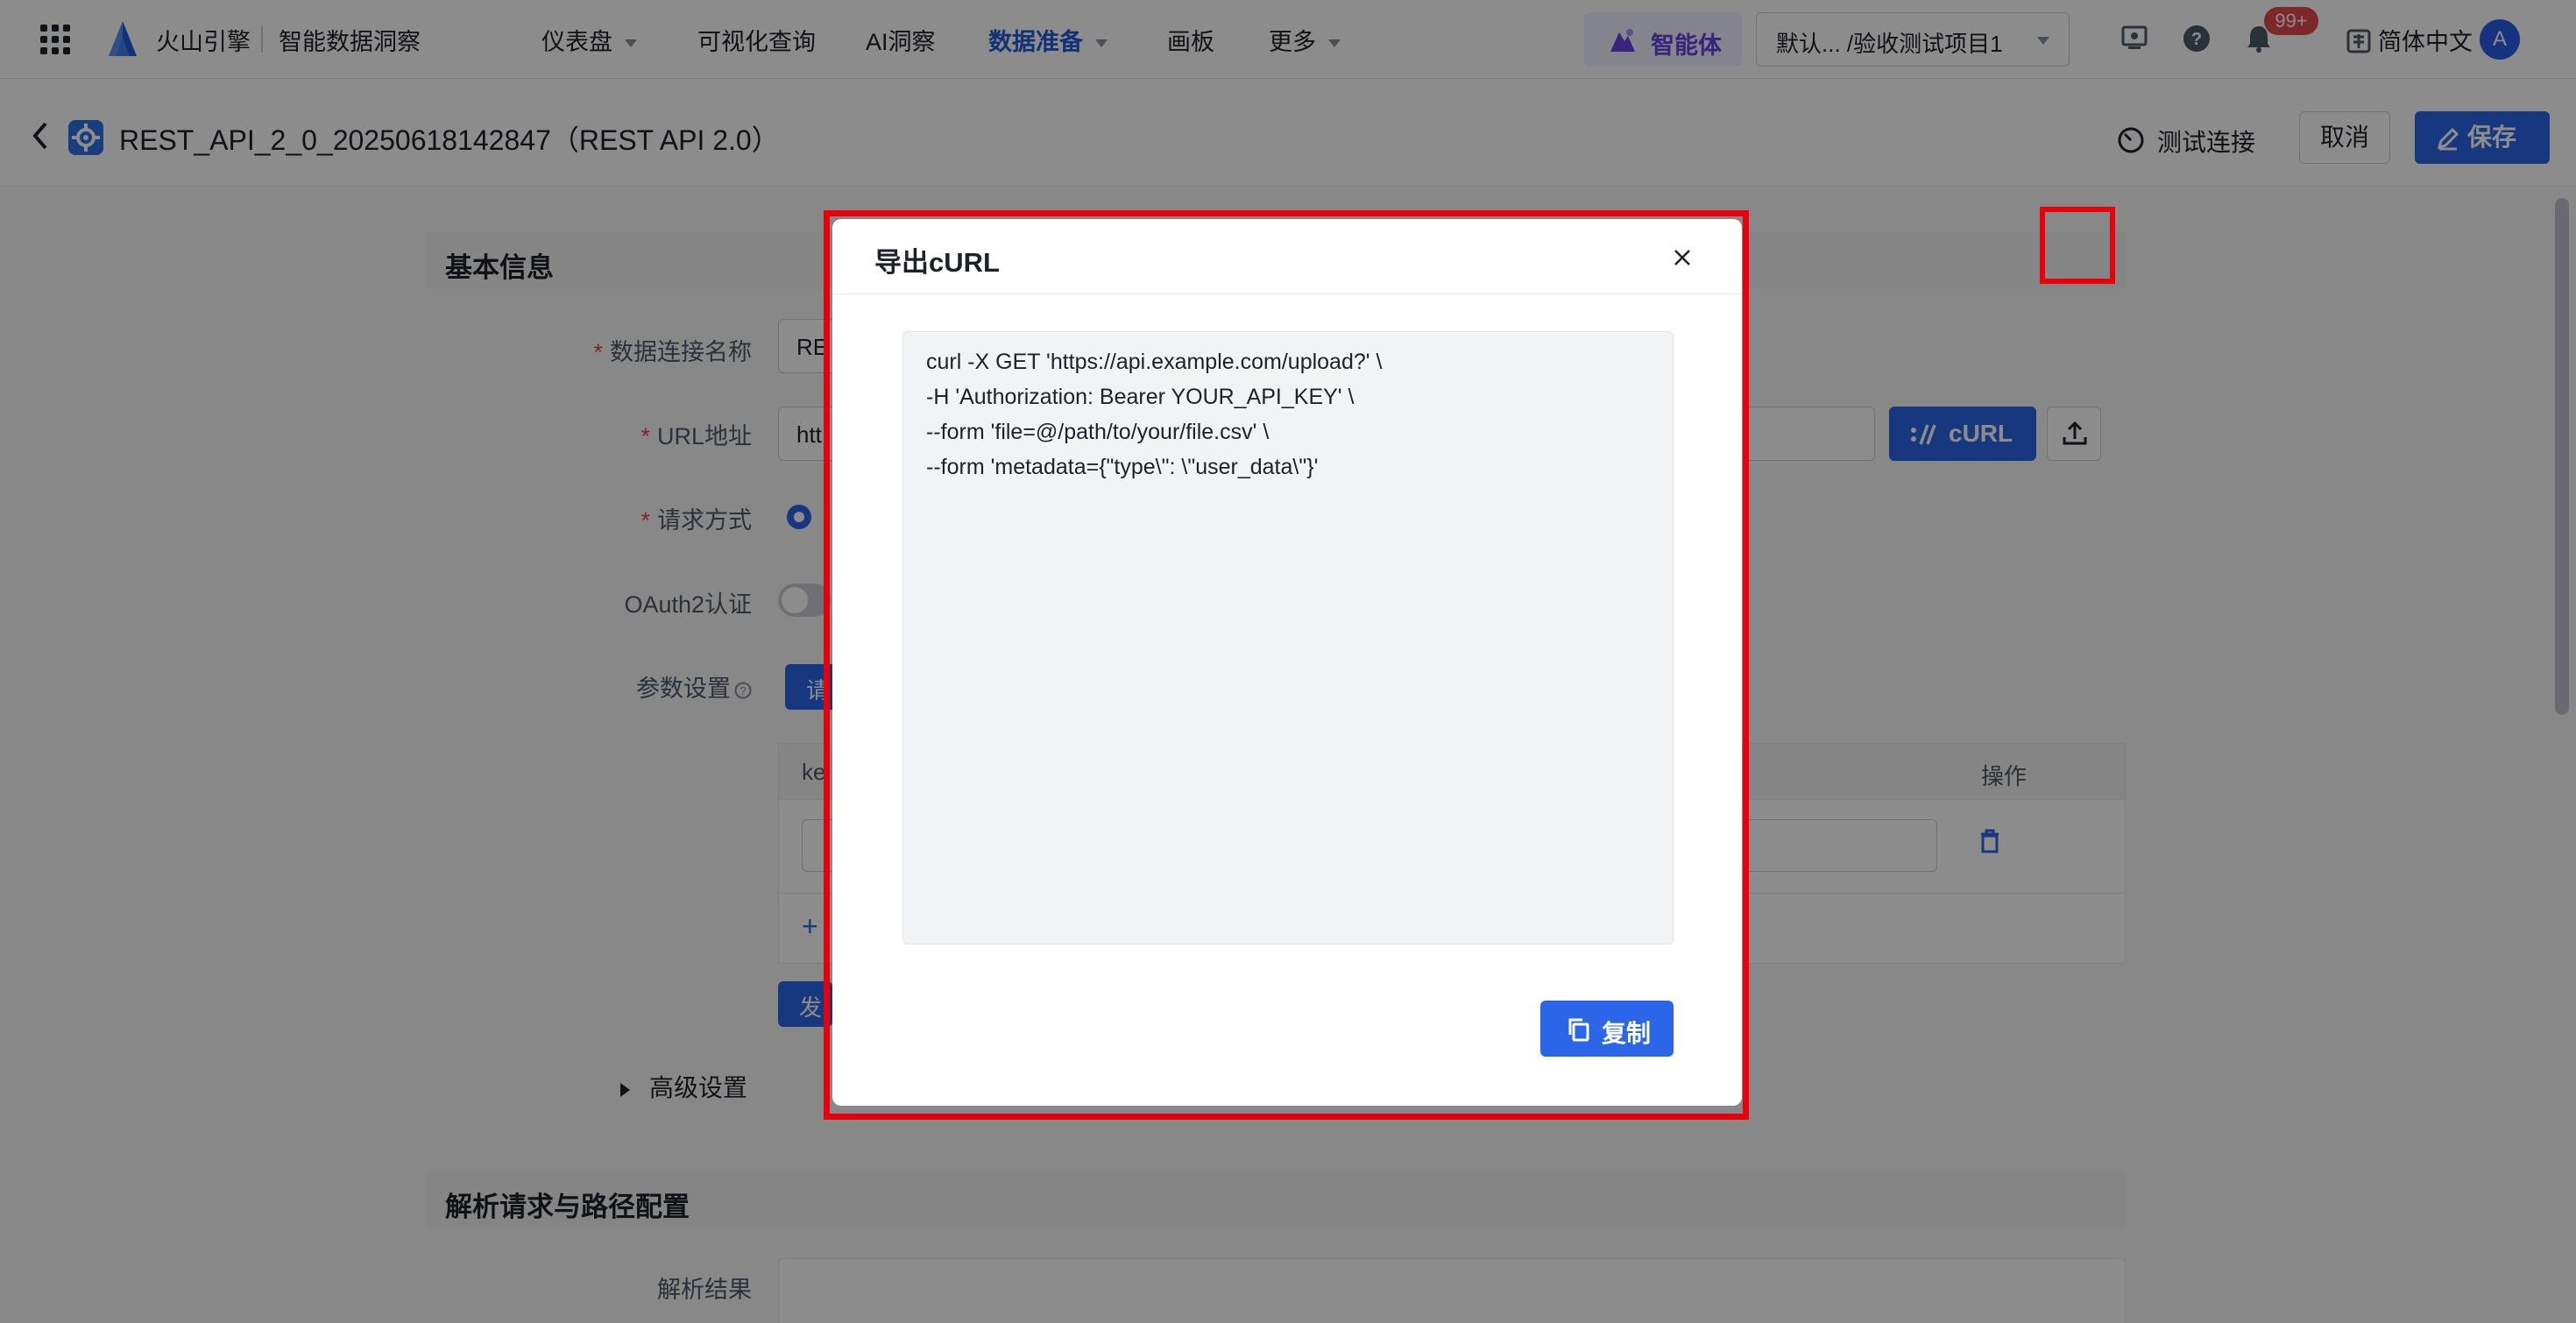 This screenshot has width=2576, height=1323. I want to click on export-button-highlight, so click(2077, 245).